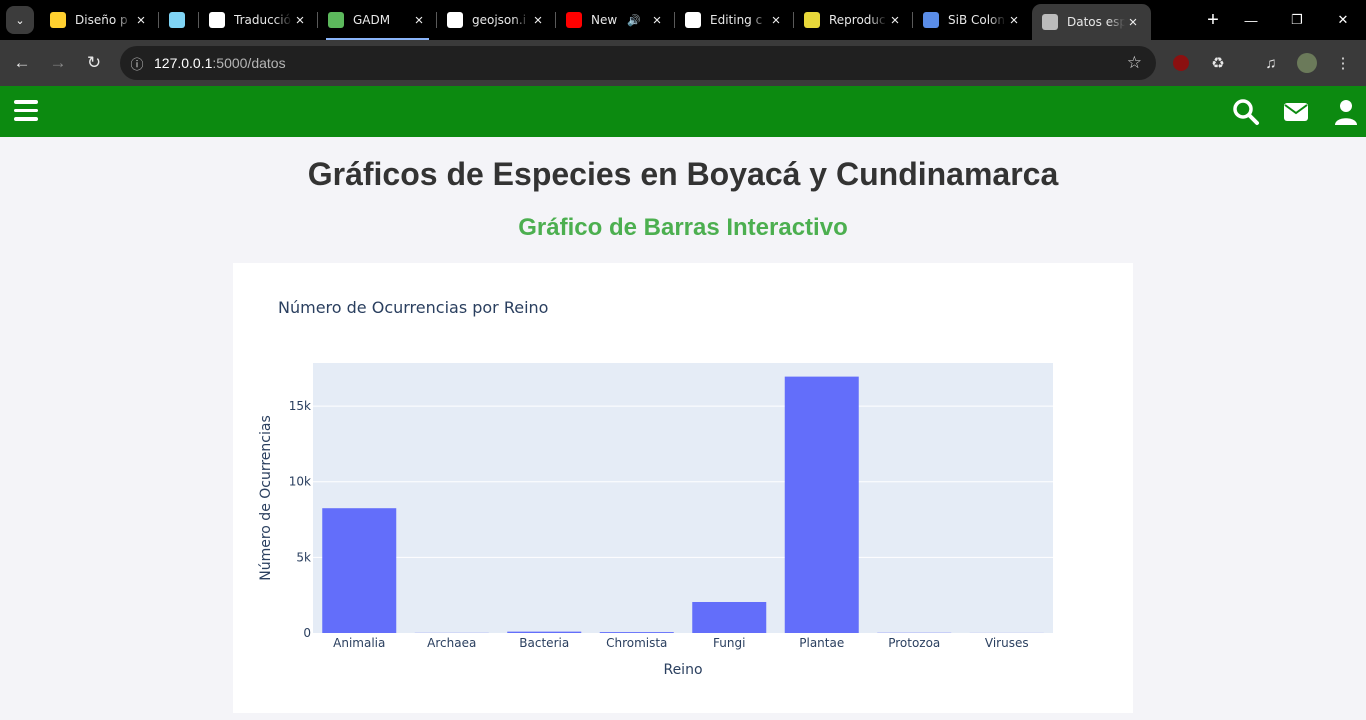  What do you see at coordinates (451, 643) in the screenshot?
I see `x-tick-label: Archaea` at bounding box center [451, 643].